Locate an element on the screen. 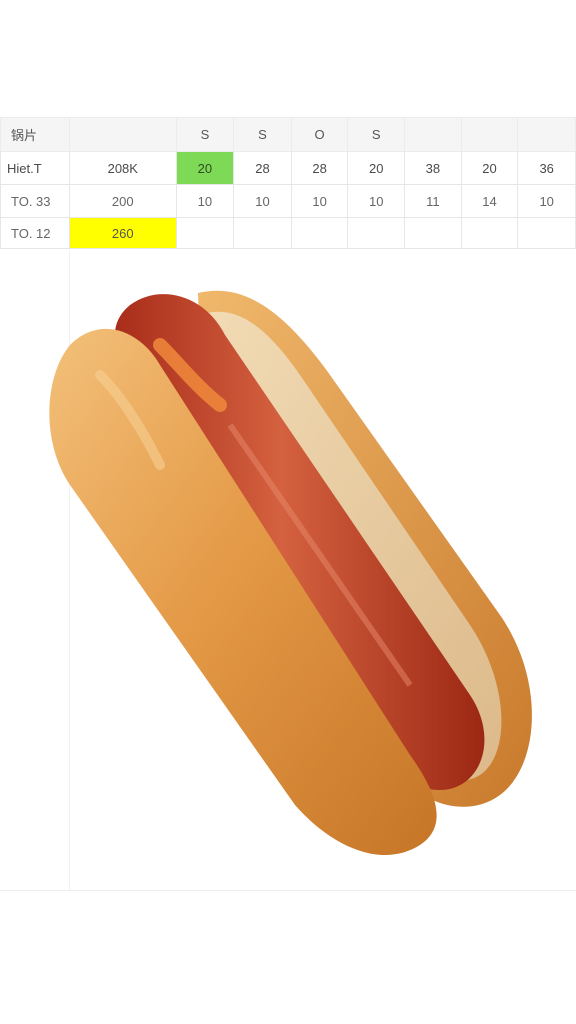 Image resolution: width=576 pixels, height=1024 pixels. table-cell: 200 is located at coordinates (122, 201).